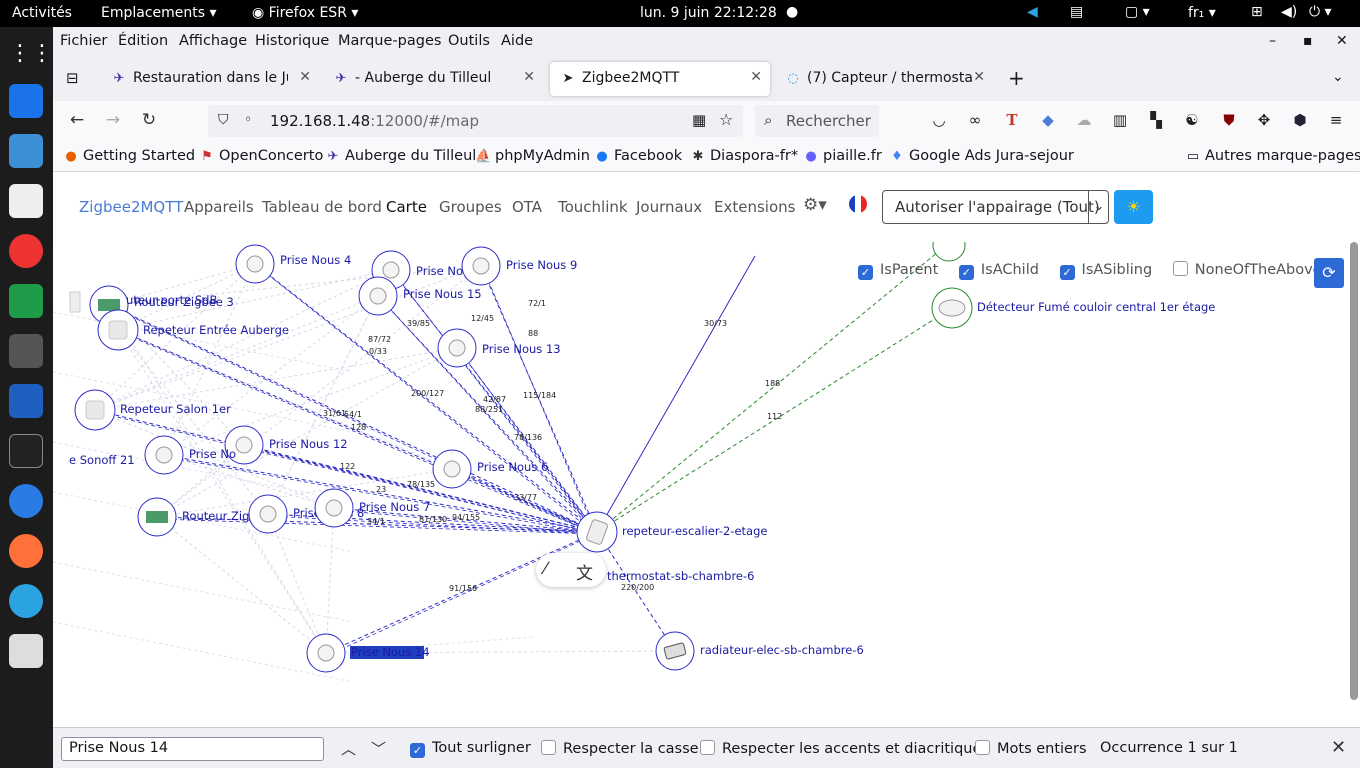 The height and width of the screenshot is (768, 1360). What do you see at coordinates (470, 207) in the screenshot?
I see `nav-groupes: Groupes` at bounding box center [470, 207].